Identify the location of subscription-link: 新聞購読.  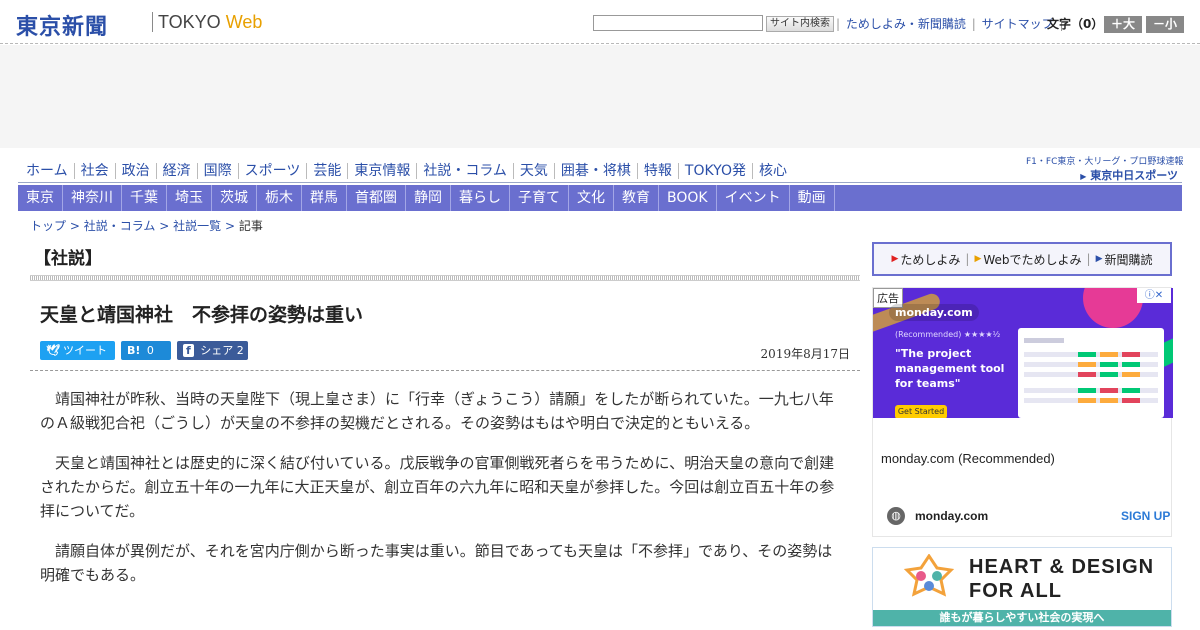
(1129, 259).